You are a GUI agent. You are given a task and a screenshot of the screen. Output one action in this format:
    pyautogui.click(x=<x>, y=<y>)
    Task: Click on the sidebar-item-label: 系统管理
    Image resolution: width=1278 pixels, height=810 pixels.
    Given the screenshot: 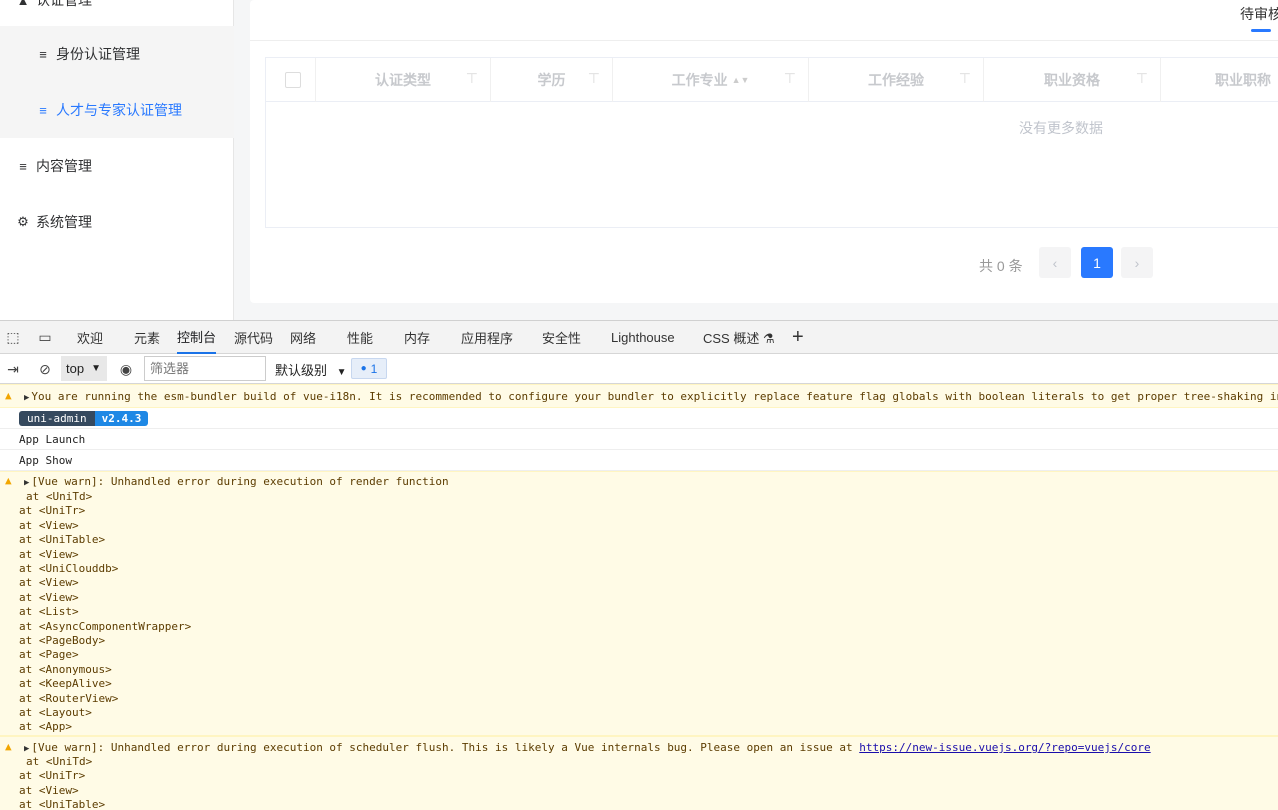 What is the action you would take?
    pyautogui.click(x=64, y=222)
    